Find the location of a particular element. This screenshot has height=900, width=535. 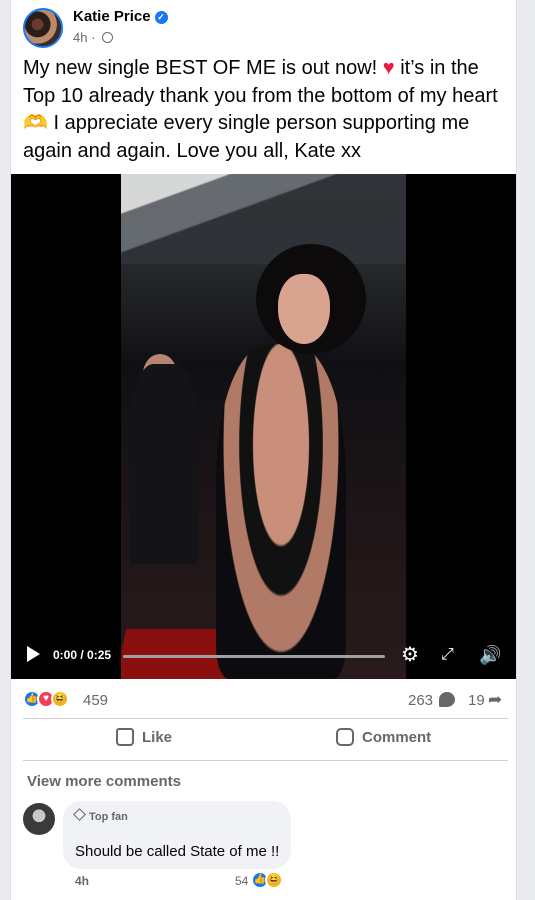

author-name-text: Katie Price is located at coordinates (112, 16).